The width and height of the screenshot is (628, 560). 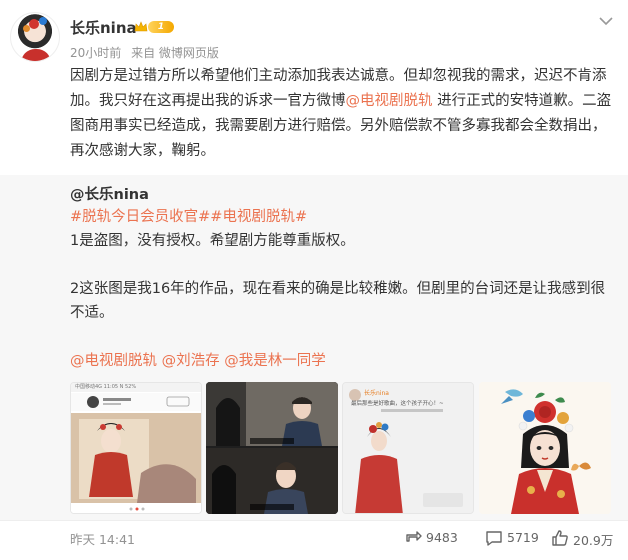 I want to click on like-count: 20.9万, so click(x=593, y=540).